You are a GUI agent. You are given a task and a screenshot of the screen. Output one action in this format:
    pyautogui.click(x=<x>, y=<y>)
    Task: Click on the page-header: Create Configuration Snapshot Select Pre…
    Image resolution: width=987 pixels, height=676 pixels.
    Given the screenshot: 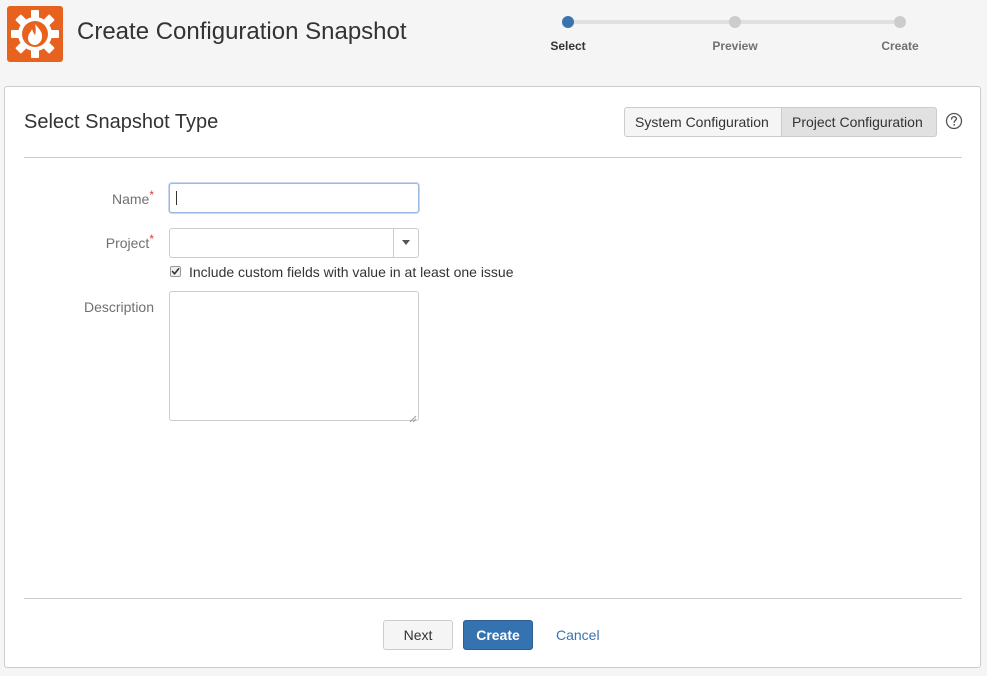 What is the action you would take?
    pyautogui.click(x=493, y=43)
    